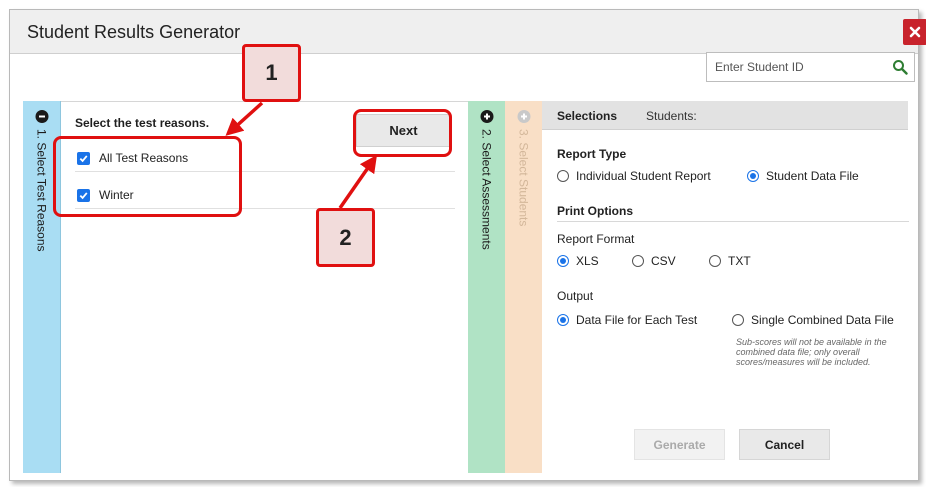  Describe the element at coordinates (784, 444) in the screenshot. I see `cancel-button: Cancel` at that location.